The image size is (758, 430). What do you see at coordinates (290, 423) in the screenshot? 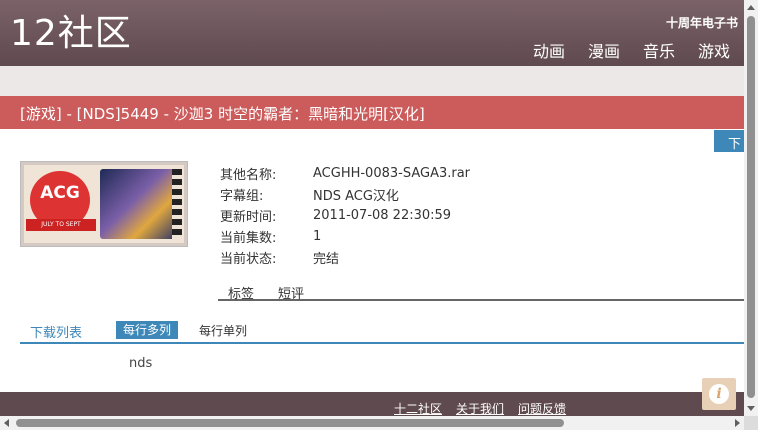
I see `horizontal-scroll-thumb` at bounding box center [290, 423].